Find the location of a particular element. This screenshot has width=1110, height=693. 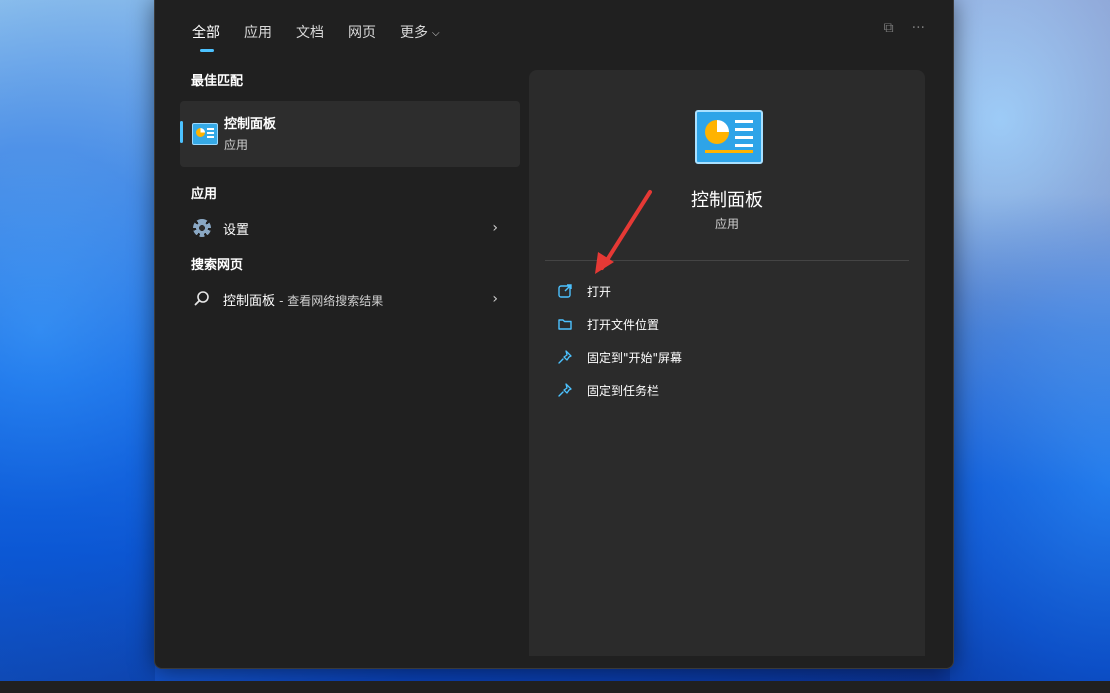

action-pin-to-start: 固定到"开始"屏幕 is located at coordinates (727, 357).